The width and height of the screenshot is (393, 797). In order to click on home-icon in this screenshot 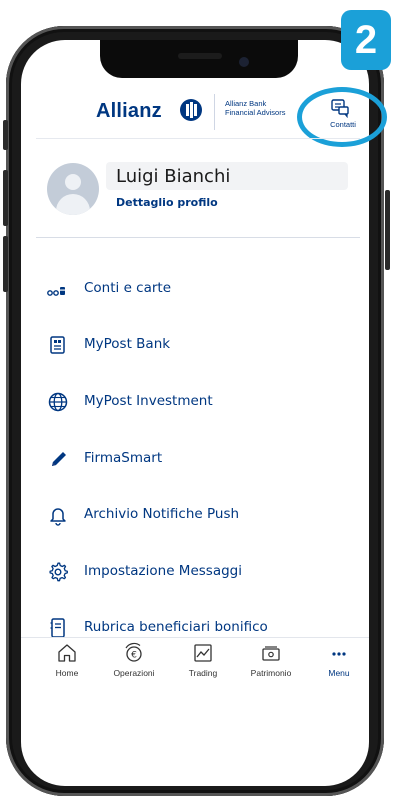, I will do `click(67, 653)`.